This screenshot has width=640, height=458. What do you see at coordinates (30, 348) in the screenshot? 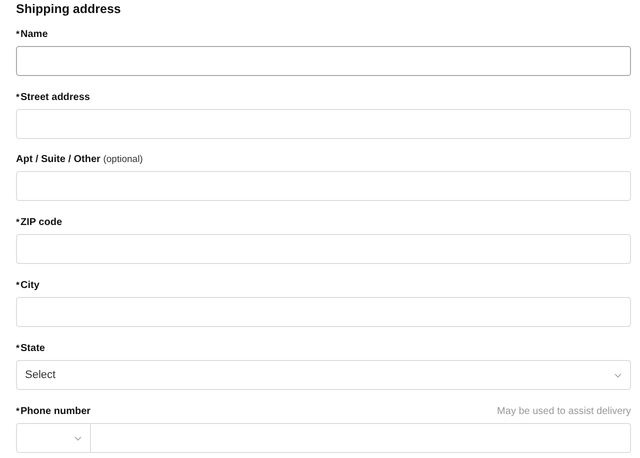
I see `field-label: *State` at bounding box center [30, 348].